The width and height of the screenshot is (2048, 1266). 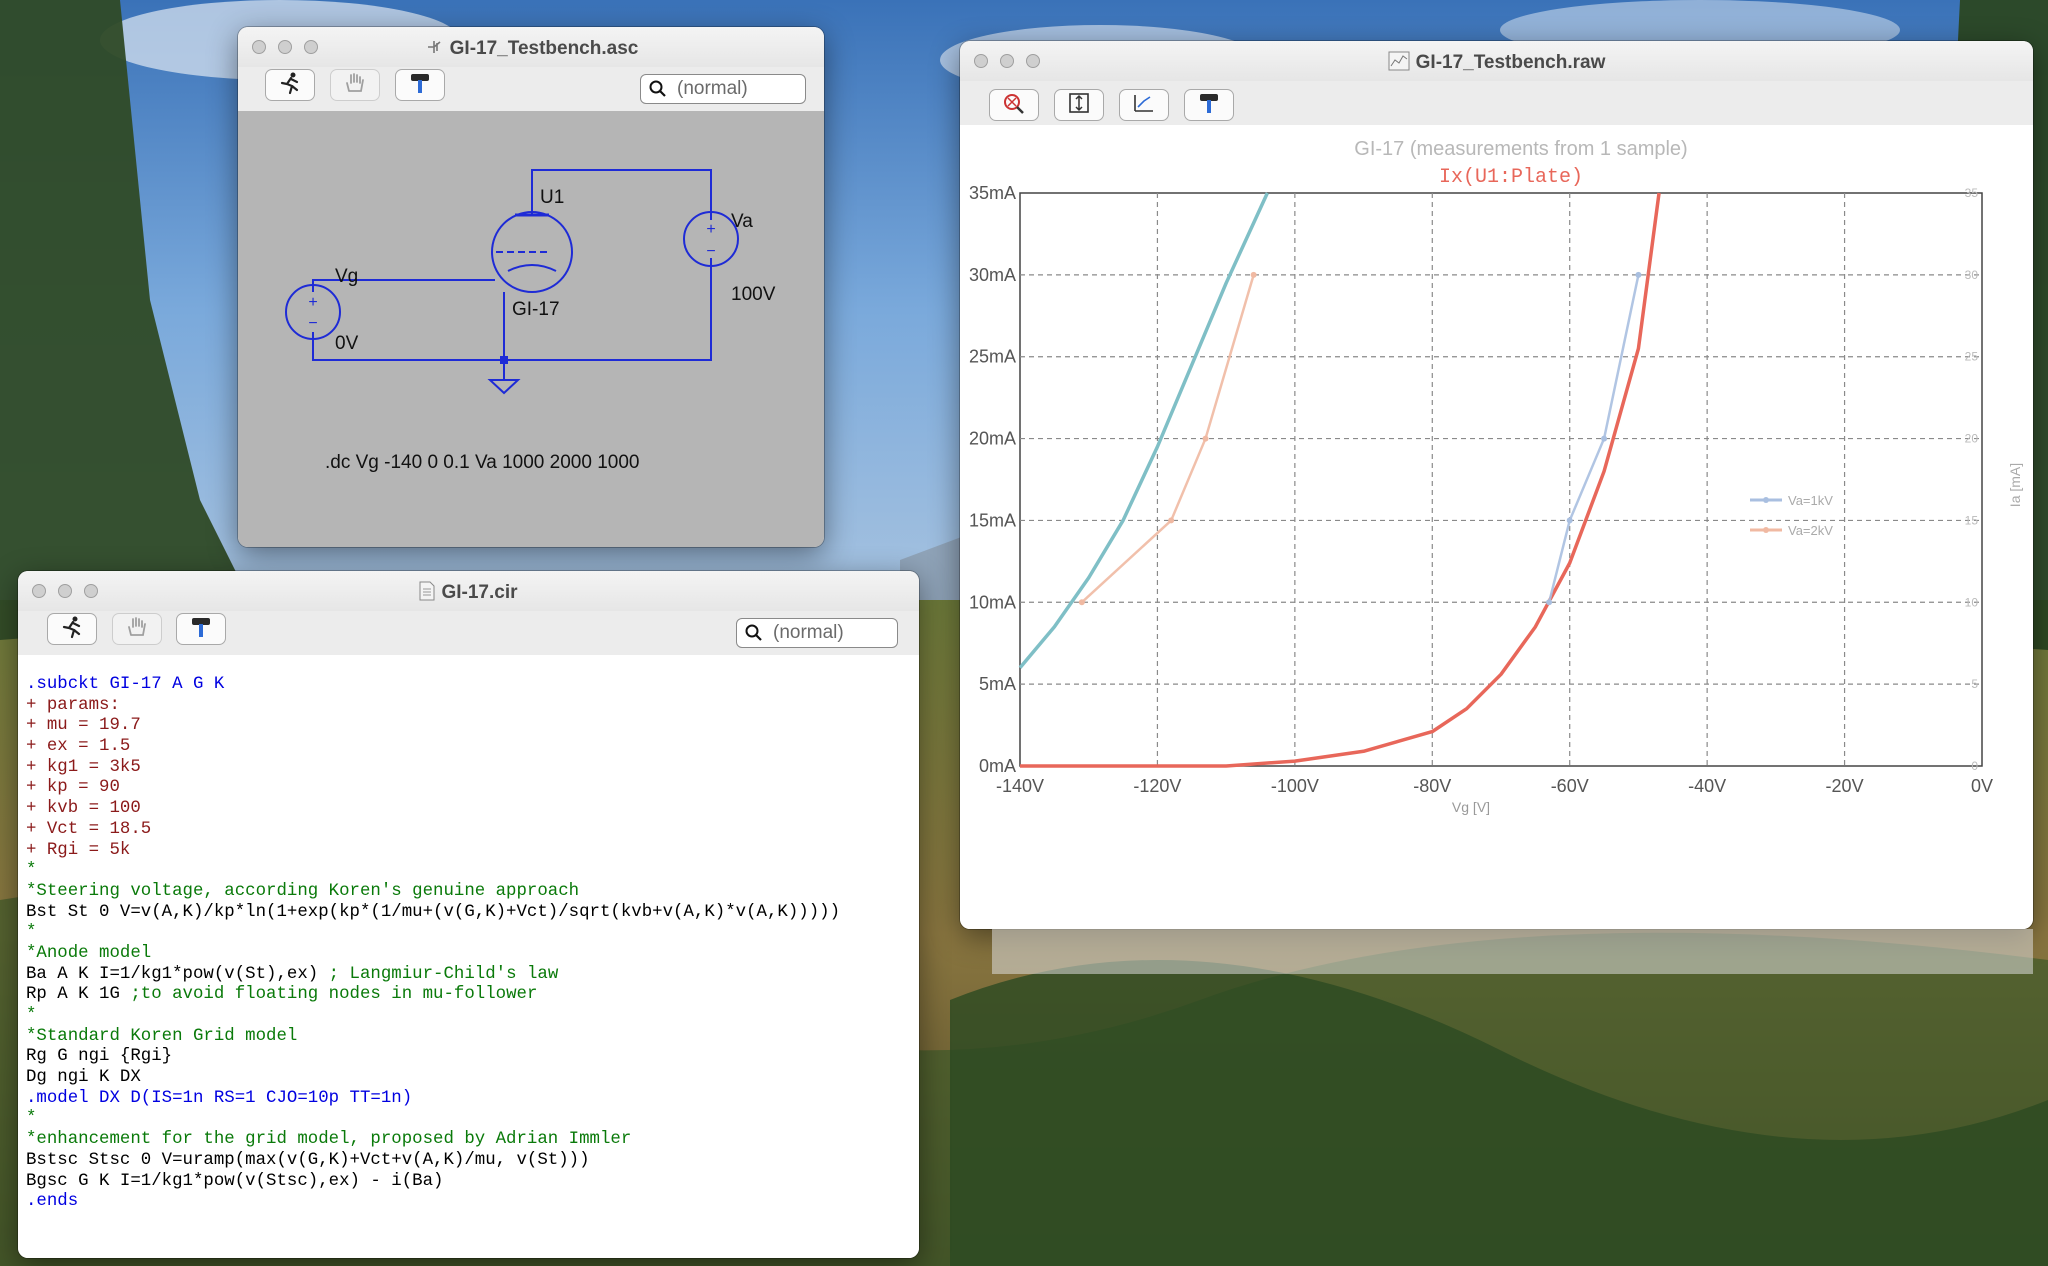 I want to click on cursor-button, so click(x=1144, y=105).